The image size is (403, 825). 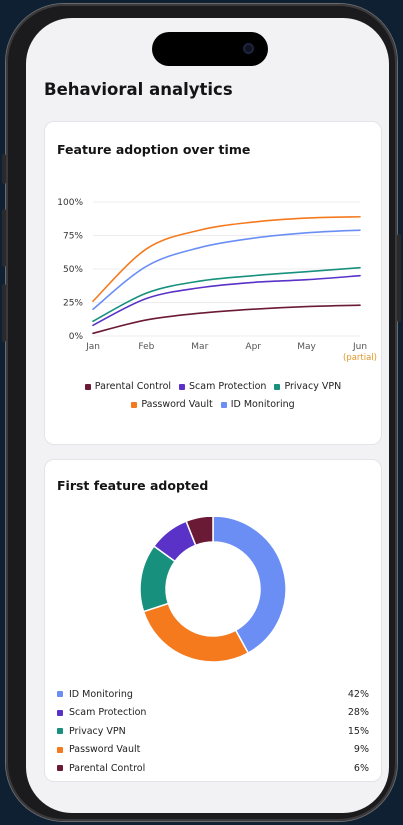 I want to click on list-item-id-monitoring: ID Monitoring 42%, so click(x=213, y=694).